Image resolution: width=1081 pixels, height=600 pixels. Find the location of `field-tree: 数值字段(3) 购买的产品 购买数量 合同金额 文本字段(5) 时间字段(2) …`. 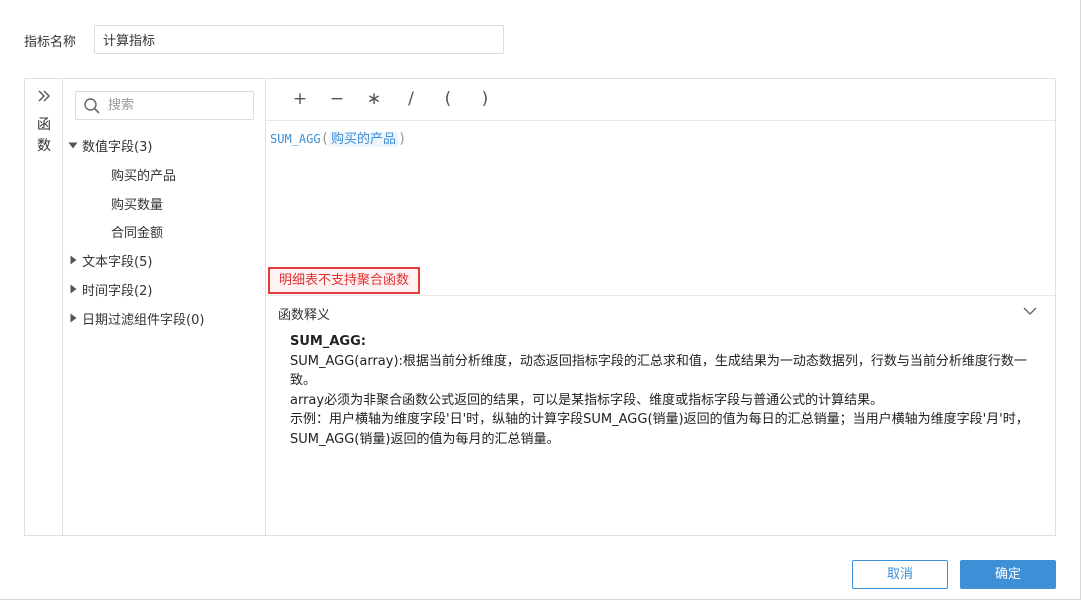

field-tree: 数值字段(3) 购买的产品 购买数量 合同金额 文本字段(5) 时间字段(2) … is located at coordinates (164, 232).